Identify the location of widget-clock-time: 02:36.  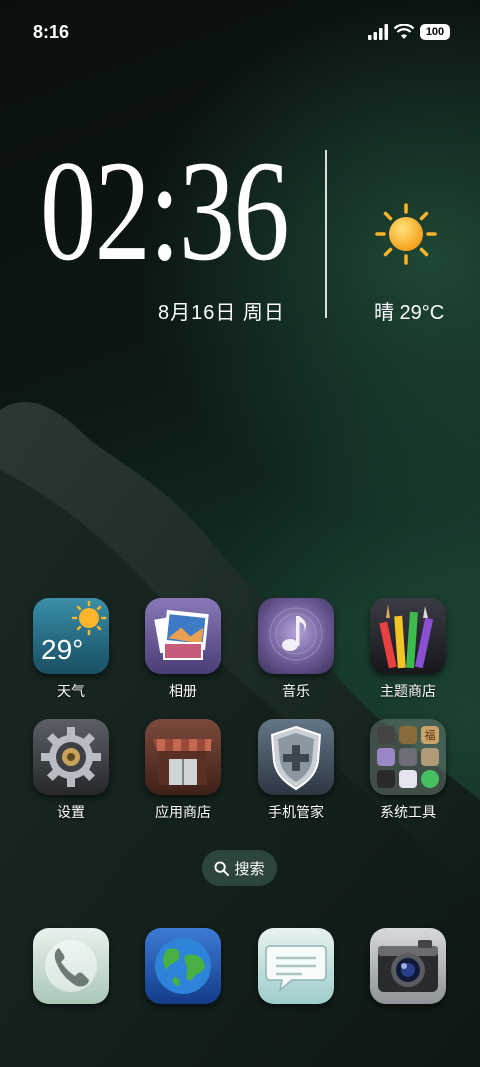
(165, 211).